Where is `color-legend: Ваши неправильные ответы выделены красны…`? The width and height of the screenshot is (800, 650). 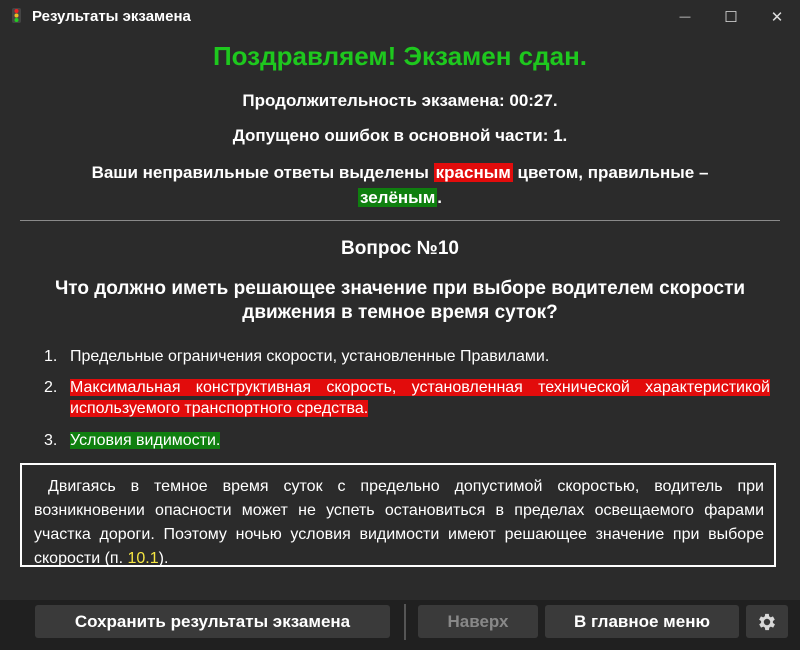
color-legend: Ваши неправильные ответы выделены красны… is located at coordinates (400, 185).